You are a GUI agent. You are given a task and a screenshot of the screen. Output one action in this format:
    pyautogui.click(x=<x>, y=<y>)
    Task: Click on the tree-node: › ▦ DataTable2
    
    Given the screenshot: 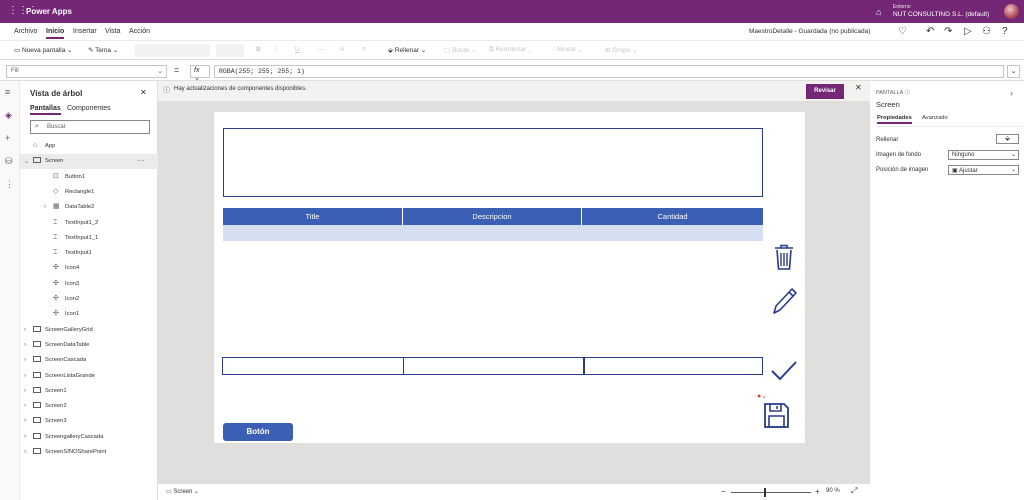 What is the action you would take?
    pyautogui.click(x=89, y=207)
    